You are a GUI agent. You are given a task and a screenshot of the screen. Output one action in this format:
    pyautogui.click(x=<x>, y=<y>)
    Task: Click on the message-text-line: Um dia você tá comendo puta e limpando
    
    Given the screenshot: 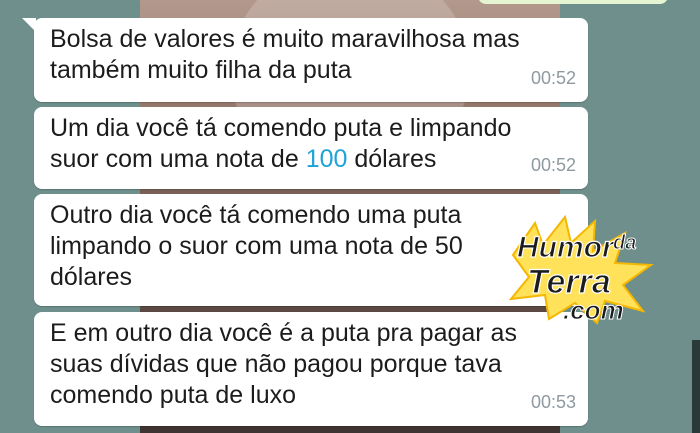 What is the action you would take?
    pyautogui.click(x=281, y=128)
    